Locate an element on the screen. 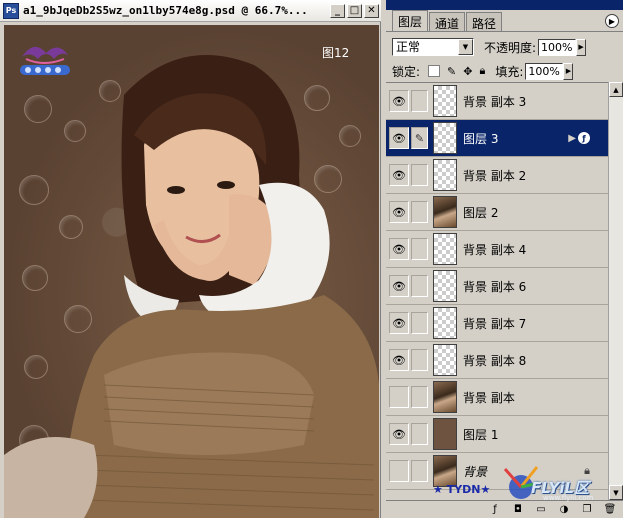 This screenshot has width=623, height=518. watermark-url: www.flyiii.com is located at coordinates (568, 498).